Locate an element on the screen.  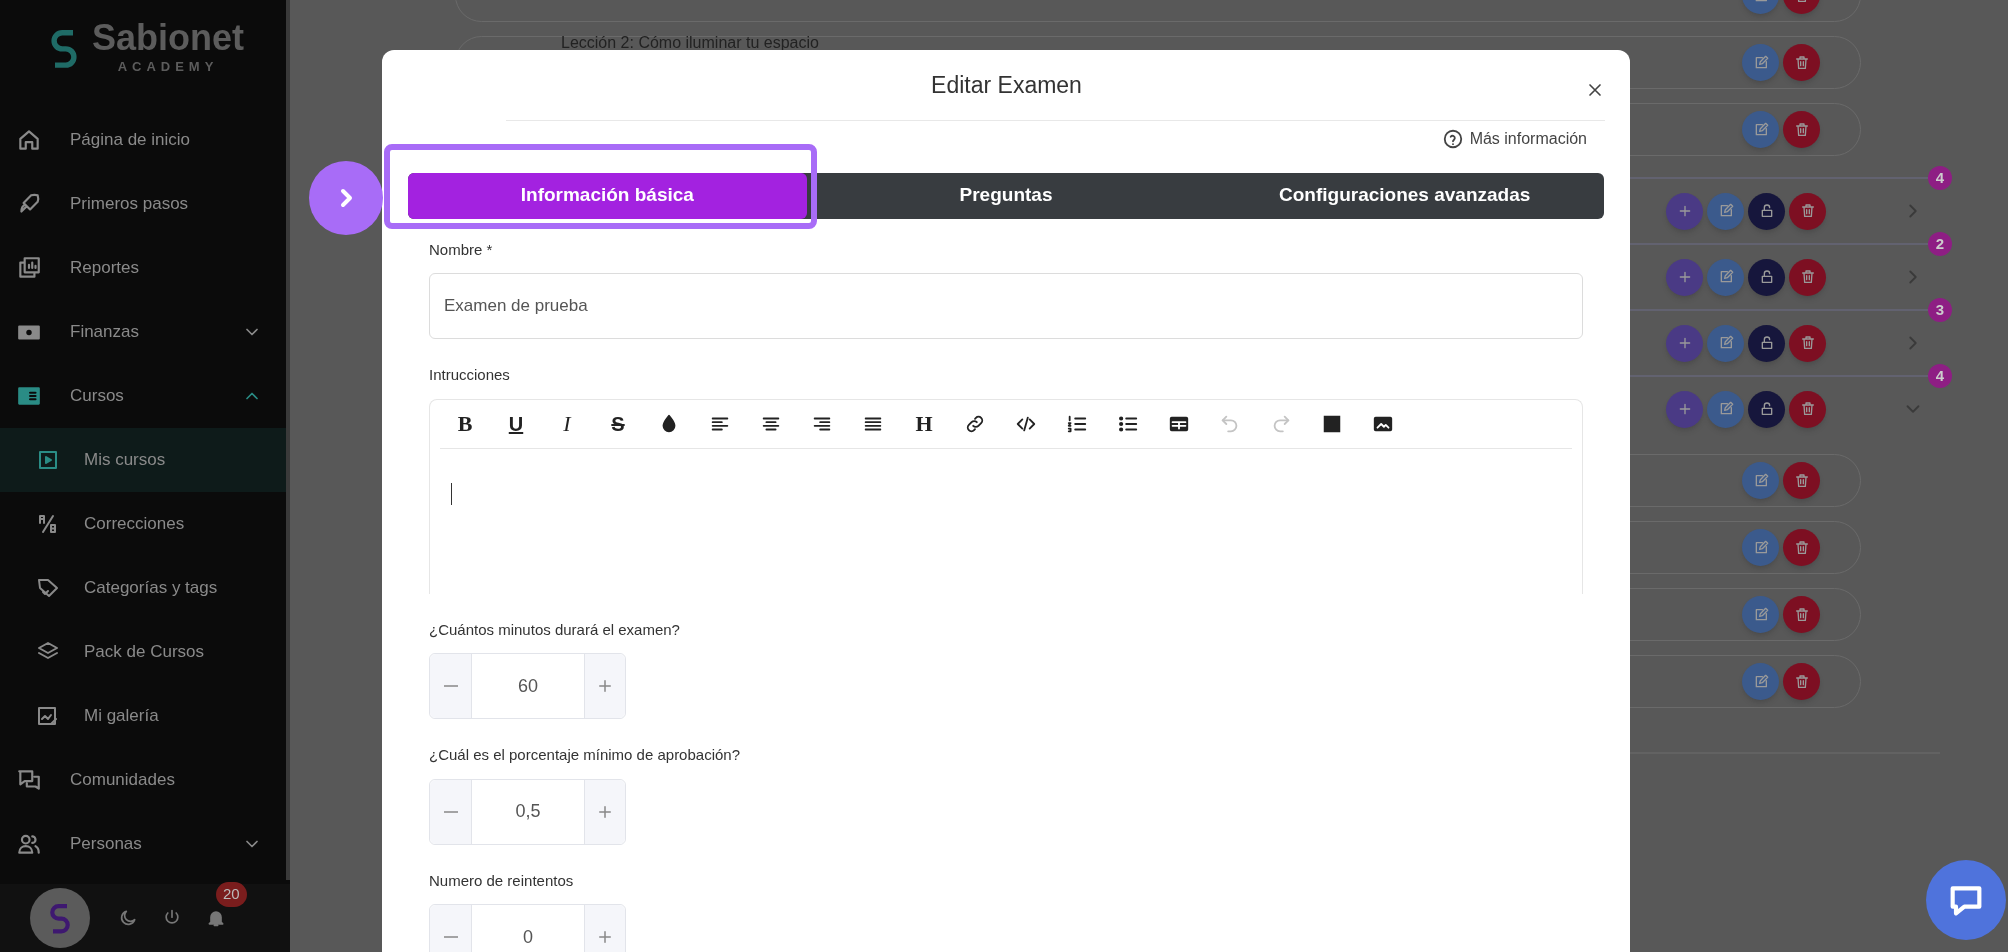
notification-badge: 20 is located at coordinates (231, 894).